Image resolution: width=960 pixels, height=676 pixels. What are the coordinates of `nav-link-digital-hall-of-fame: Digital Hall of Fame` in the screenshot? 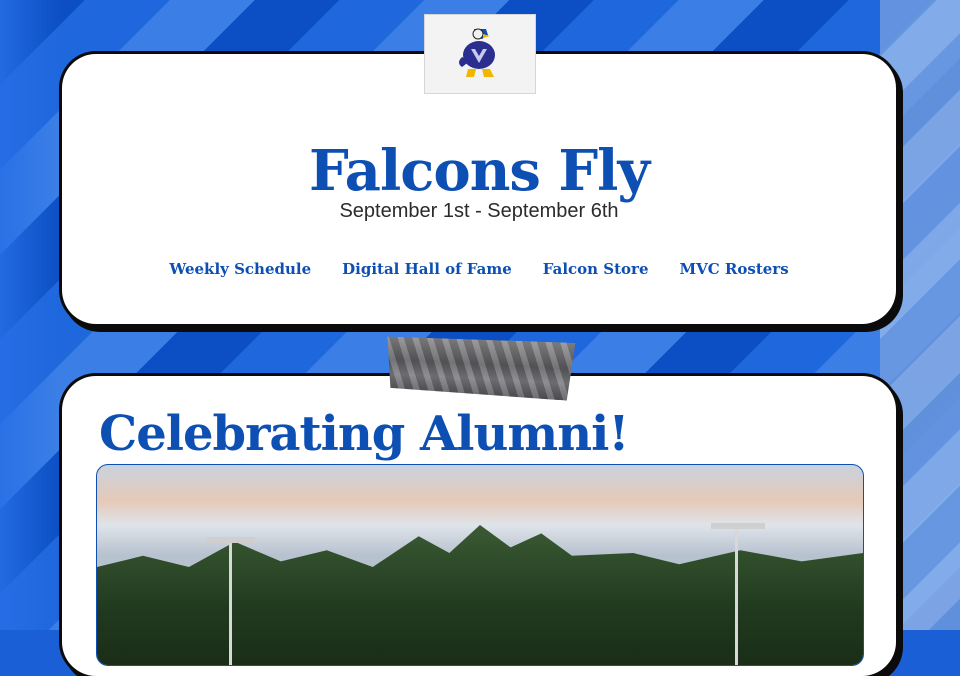 It's located at (427, 269).